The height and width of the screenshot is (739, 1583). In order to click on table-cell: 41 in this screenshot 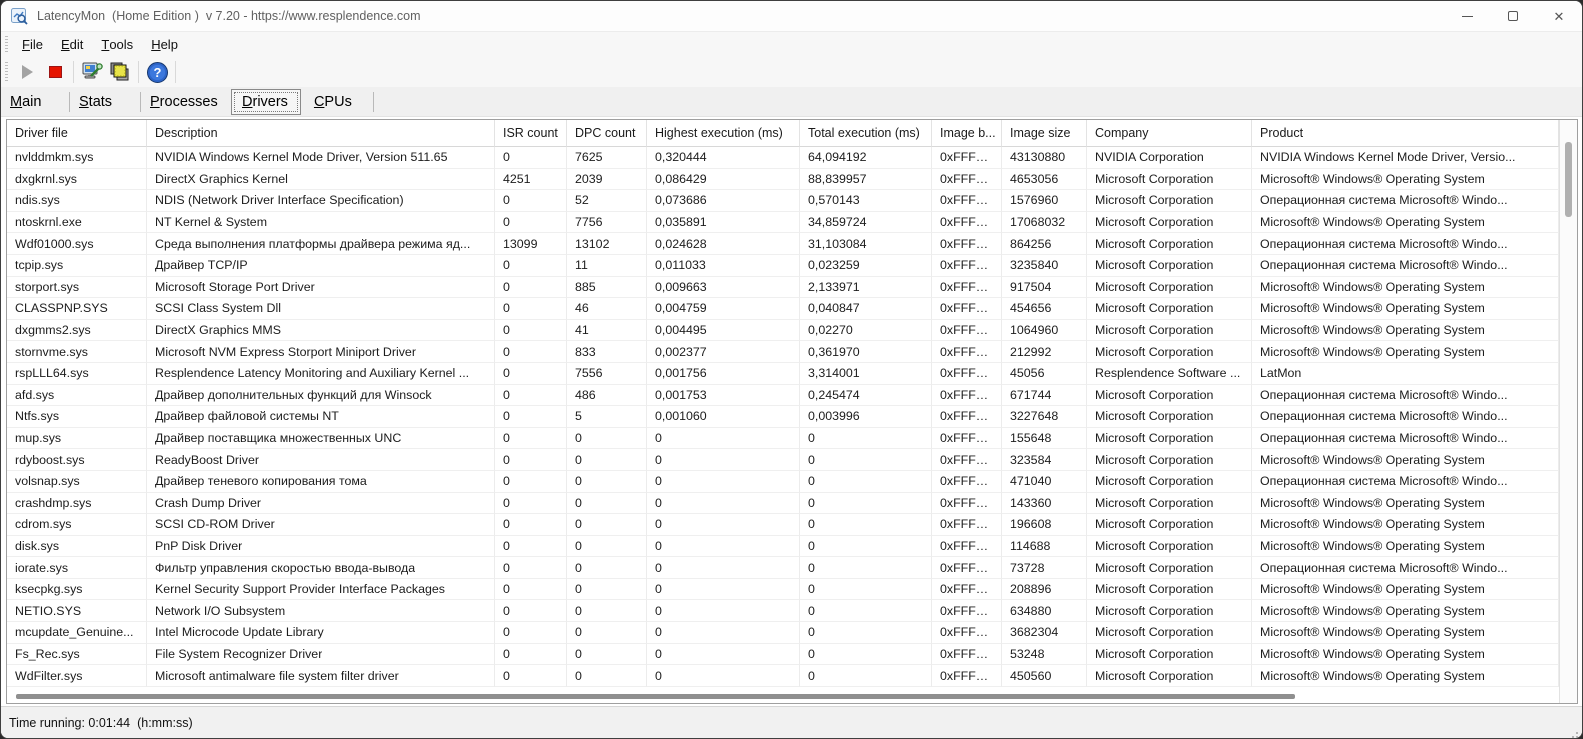, I will do `click(607, 330)`.